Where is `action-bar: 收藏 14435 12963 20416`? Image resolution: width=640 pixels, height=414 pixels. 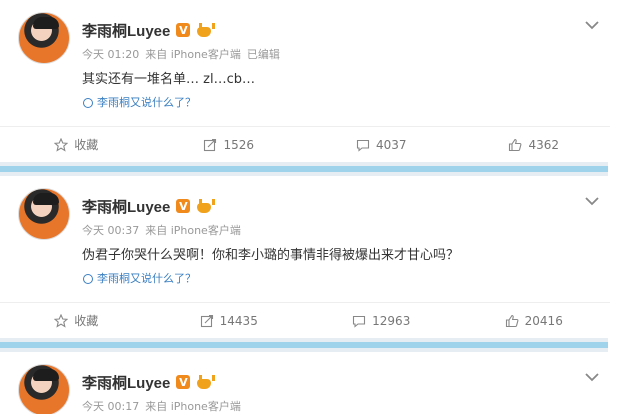
action-bar: 收藏 14435 12963 20416 is located at coordinates (305, 320).